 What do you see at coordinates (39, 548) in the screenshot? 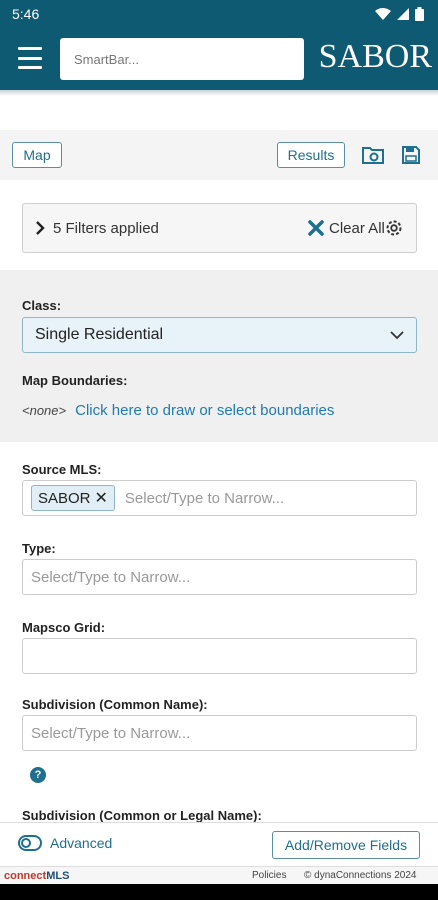
I see `type-label: Type:` at bounding box center [39, 548].